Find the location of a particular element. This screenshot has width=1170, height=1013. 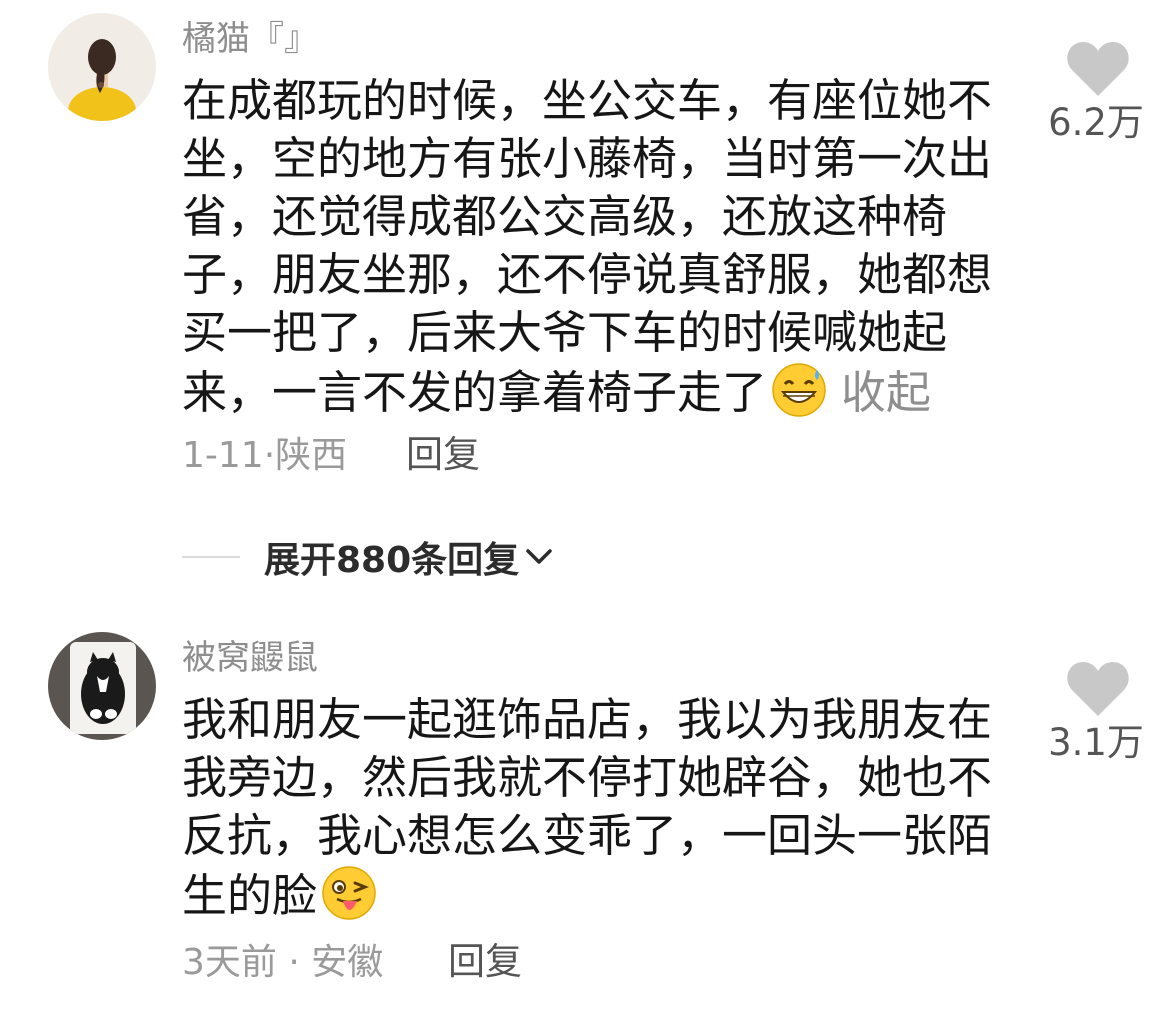

comment-date: 3天前 is located at coordinates (229, 962).